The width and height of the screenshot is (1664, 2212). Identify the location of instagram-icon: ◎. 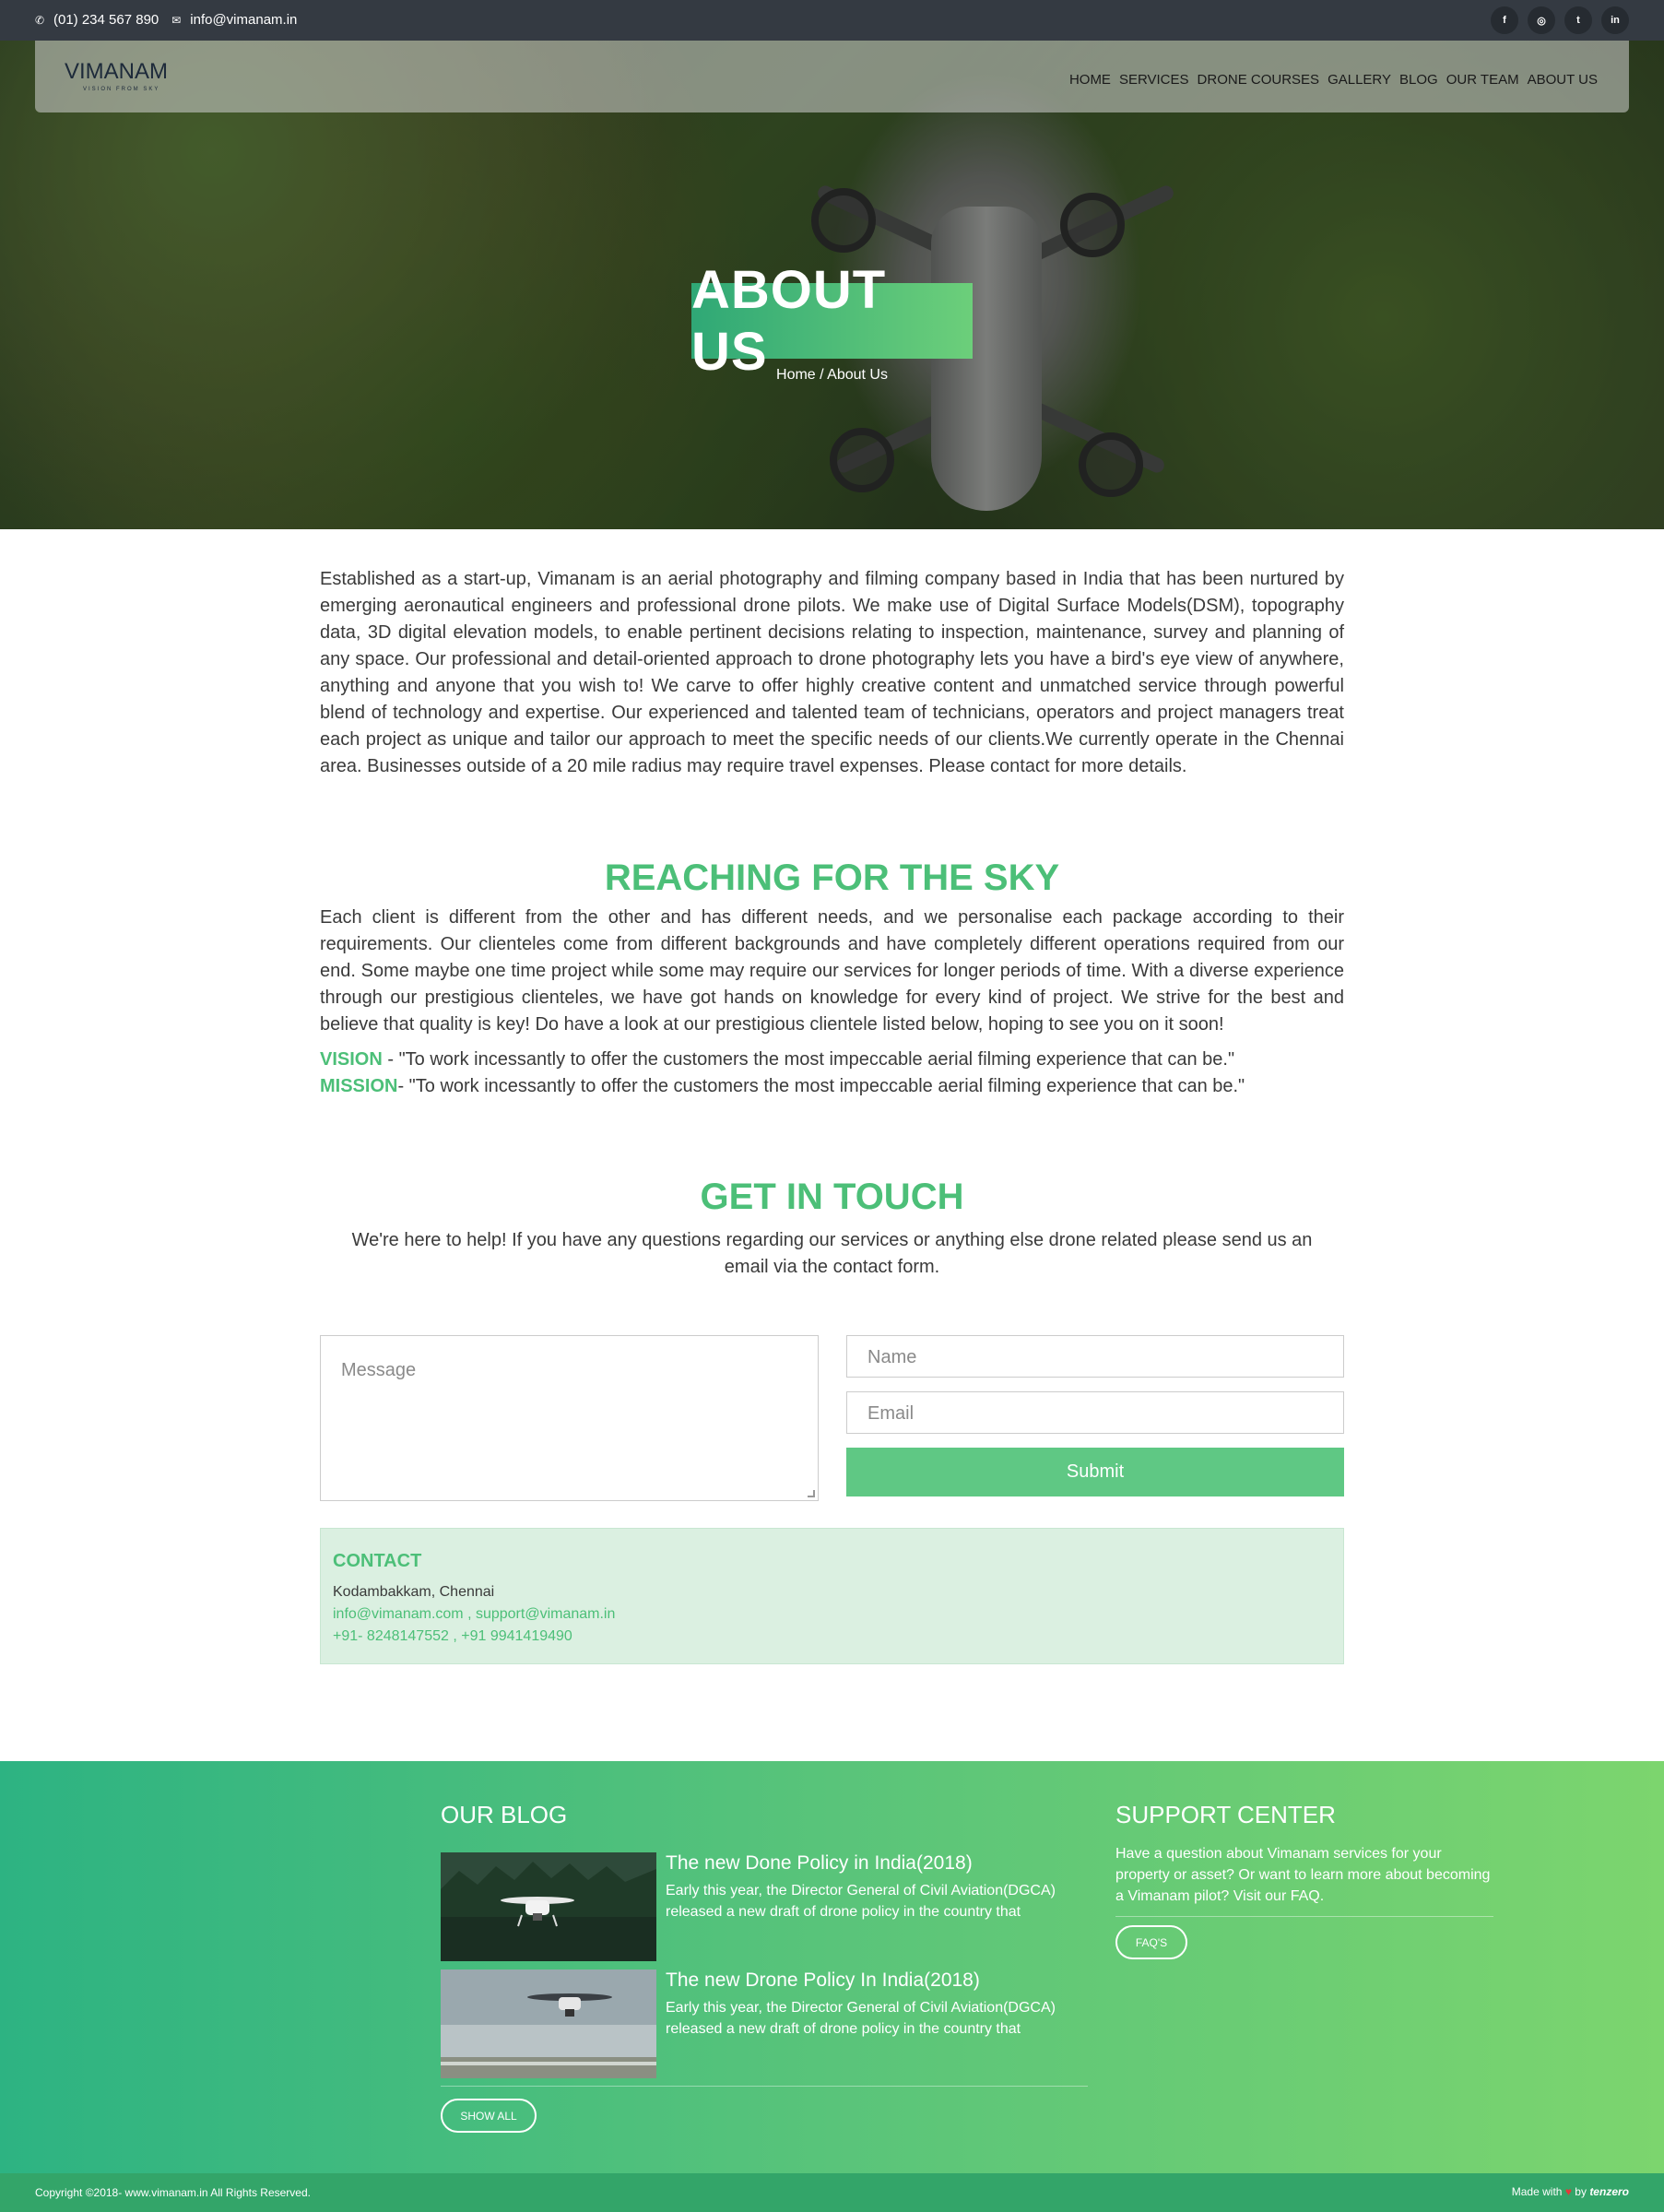
(1541, 20).